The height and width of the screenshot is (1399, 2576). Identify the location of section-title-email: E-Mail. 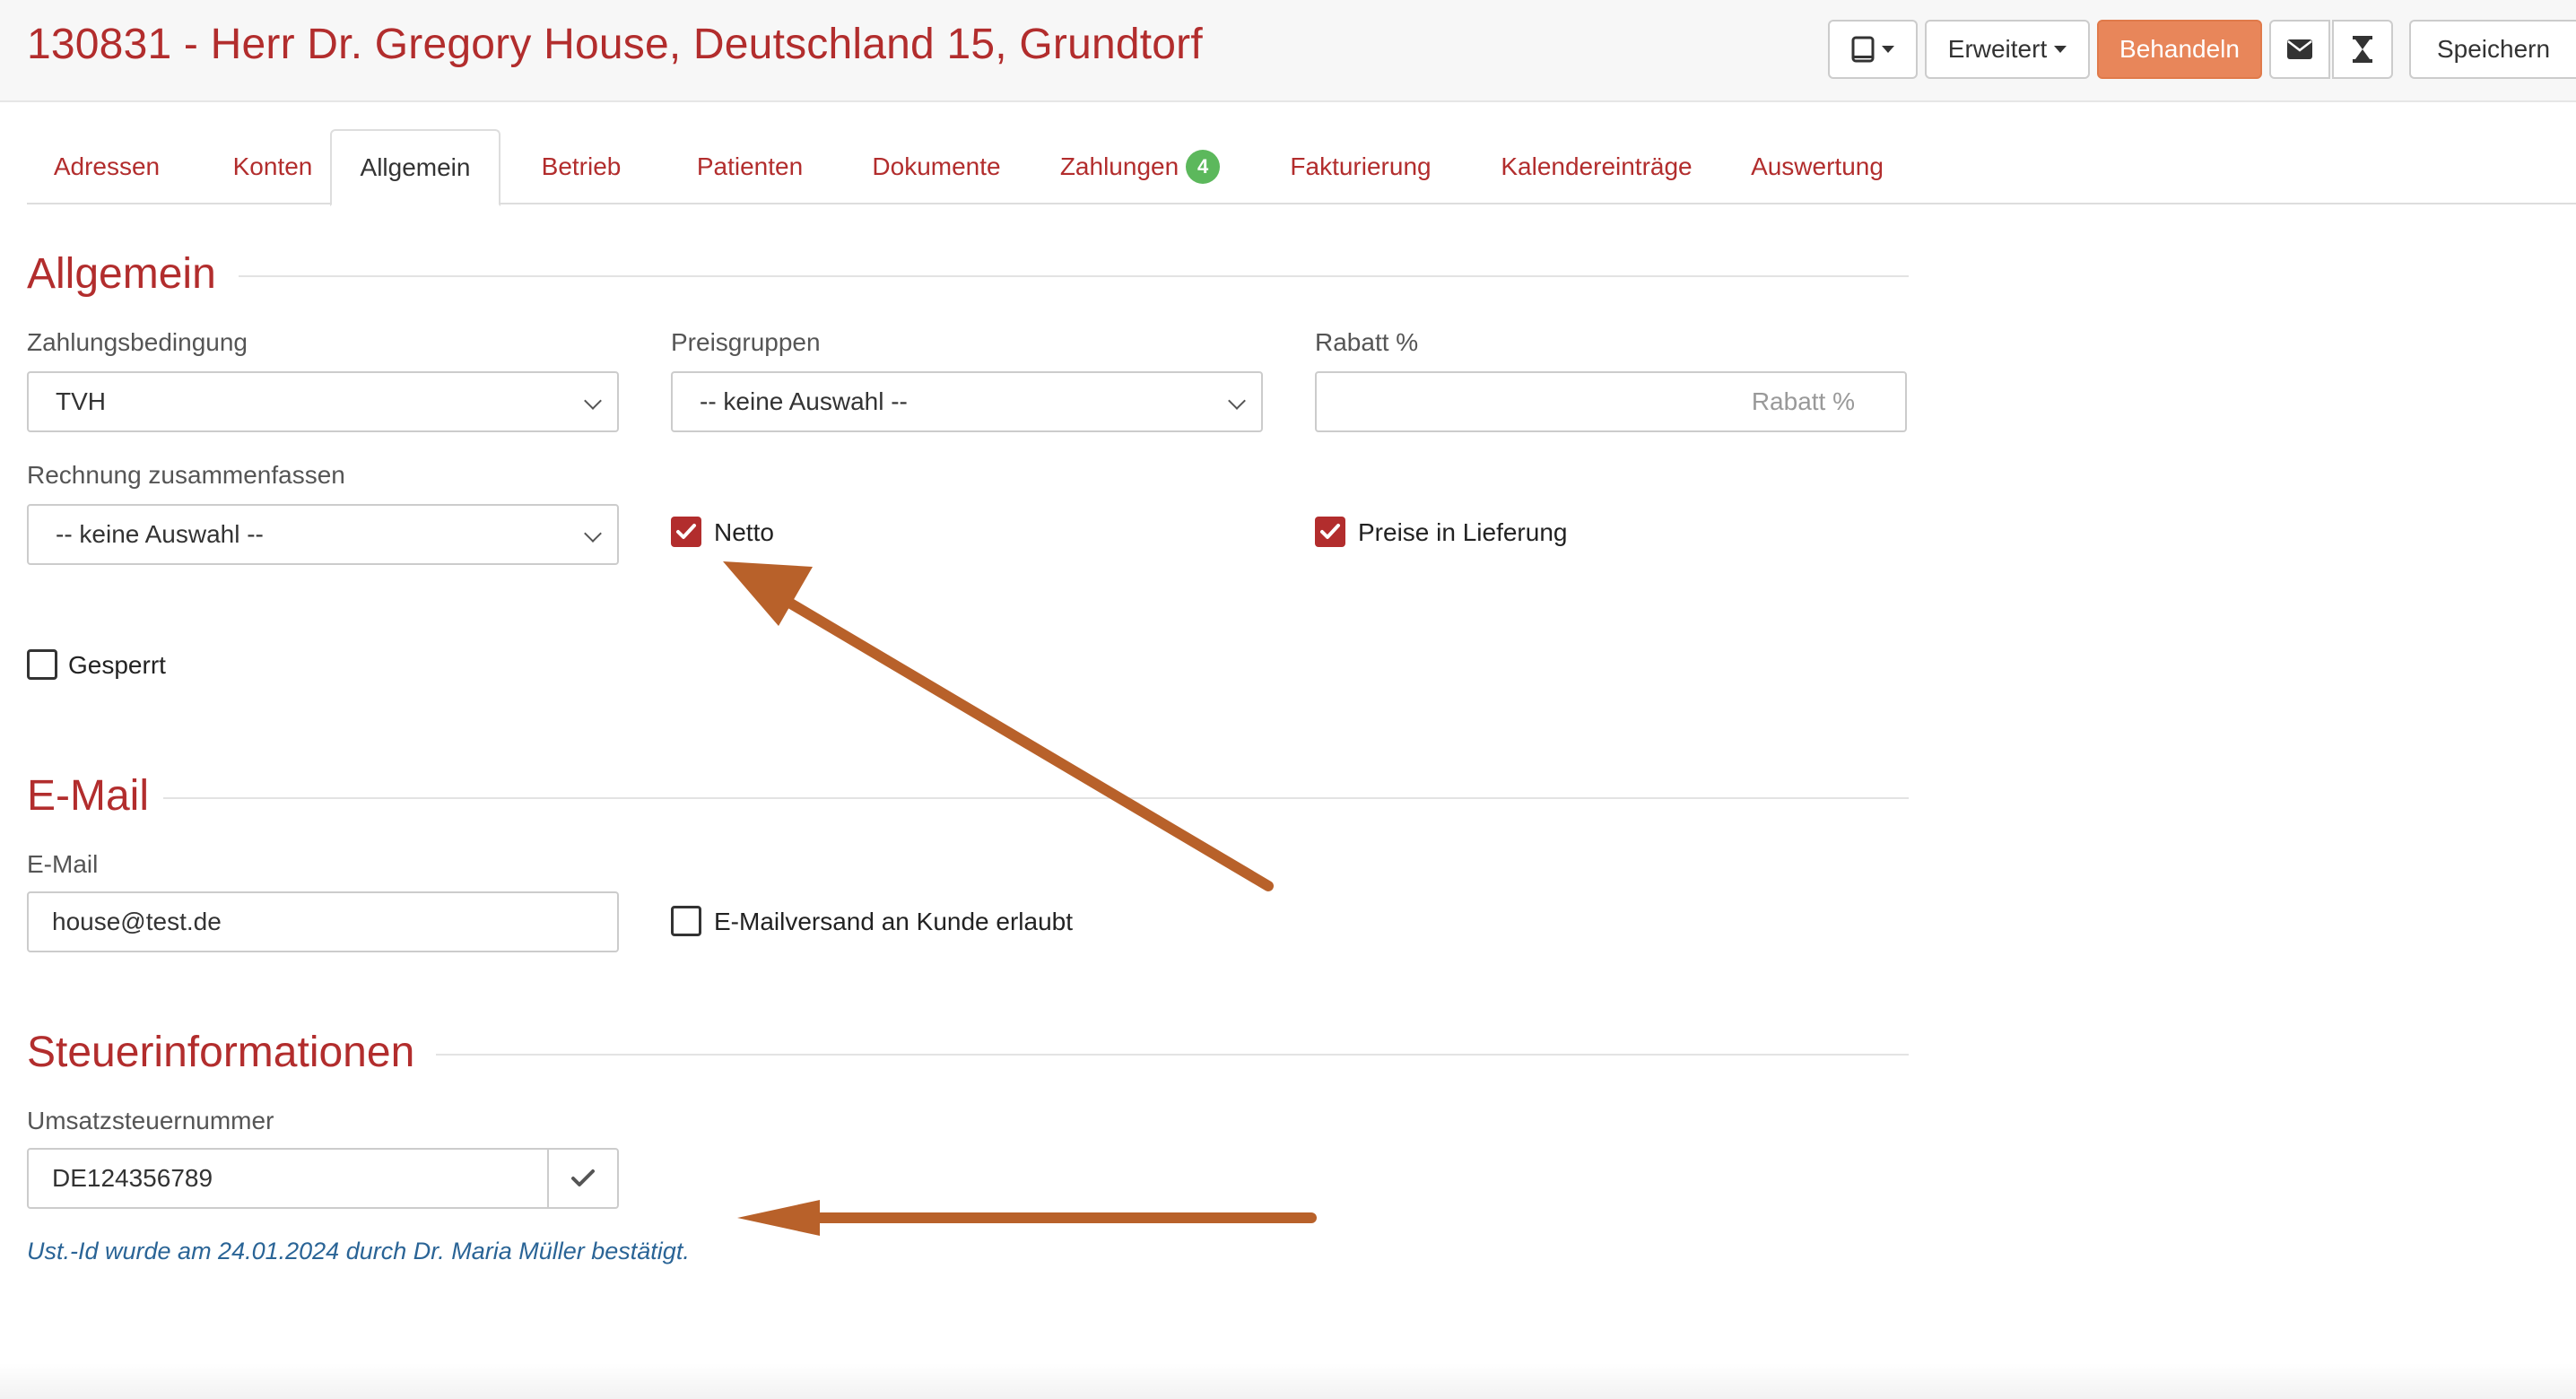
(88, 796).